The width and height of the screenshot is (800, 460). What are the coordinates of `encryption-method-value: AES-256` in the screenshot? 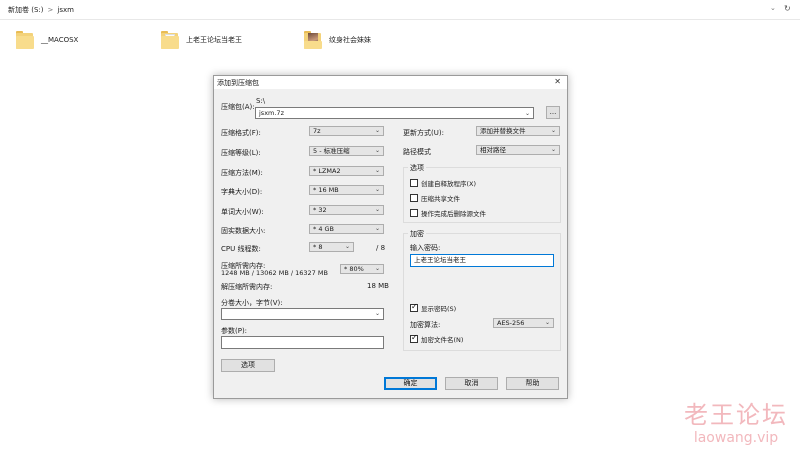 It's located at (511, 323).